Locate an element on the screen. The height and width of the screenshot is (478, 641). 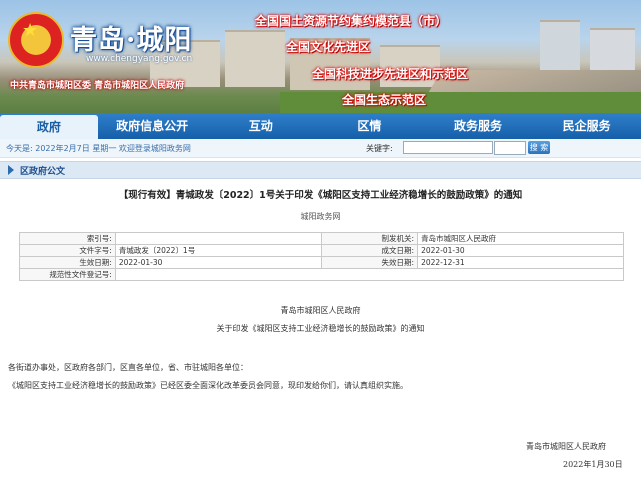
meta-label: 失效日期: is located at coordinates (370, 262).